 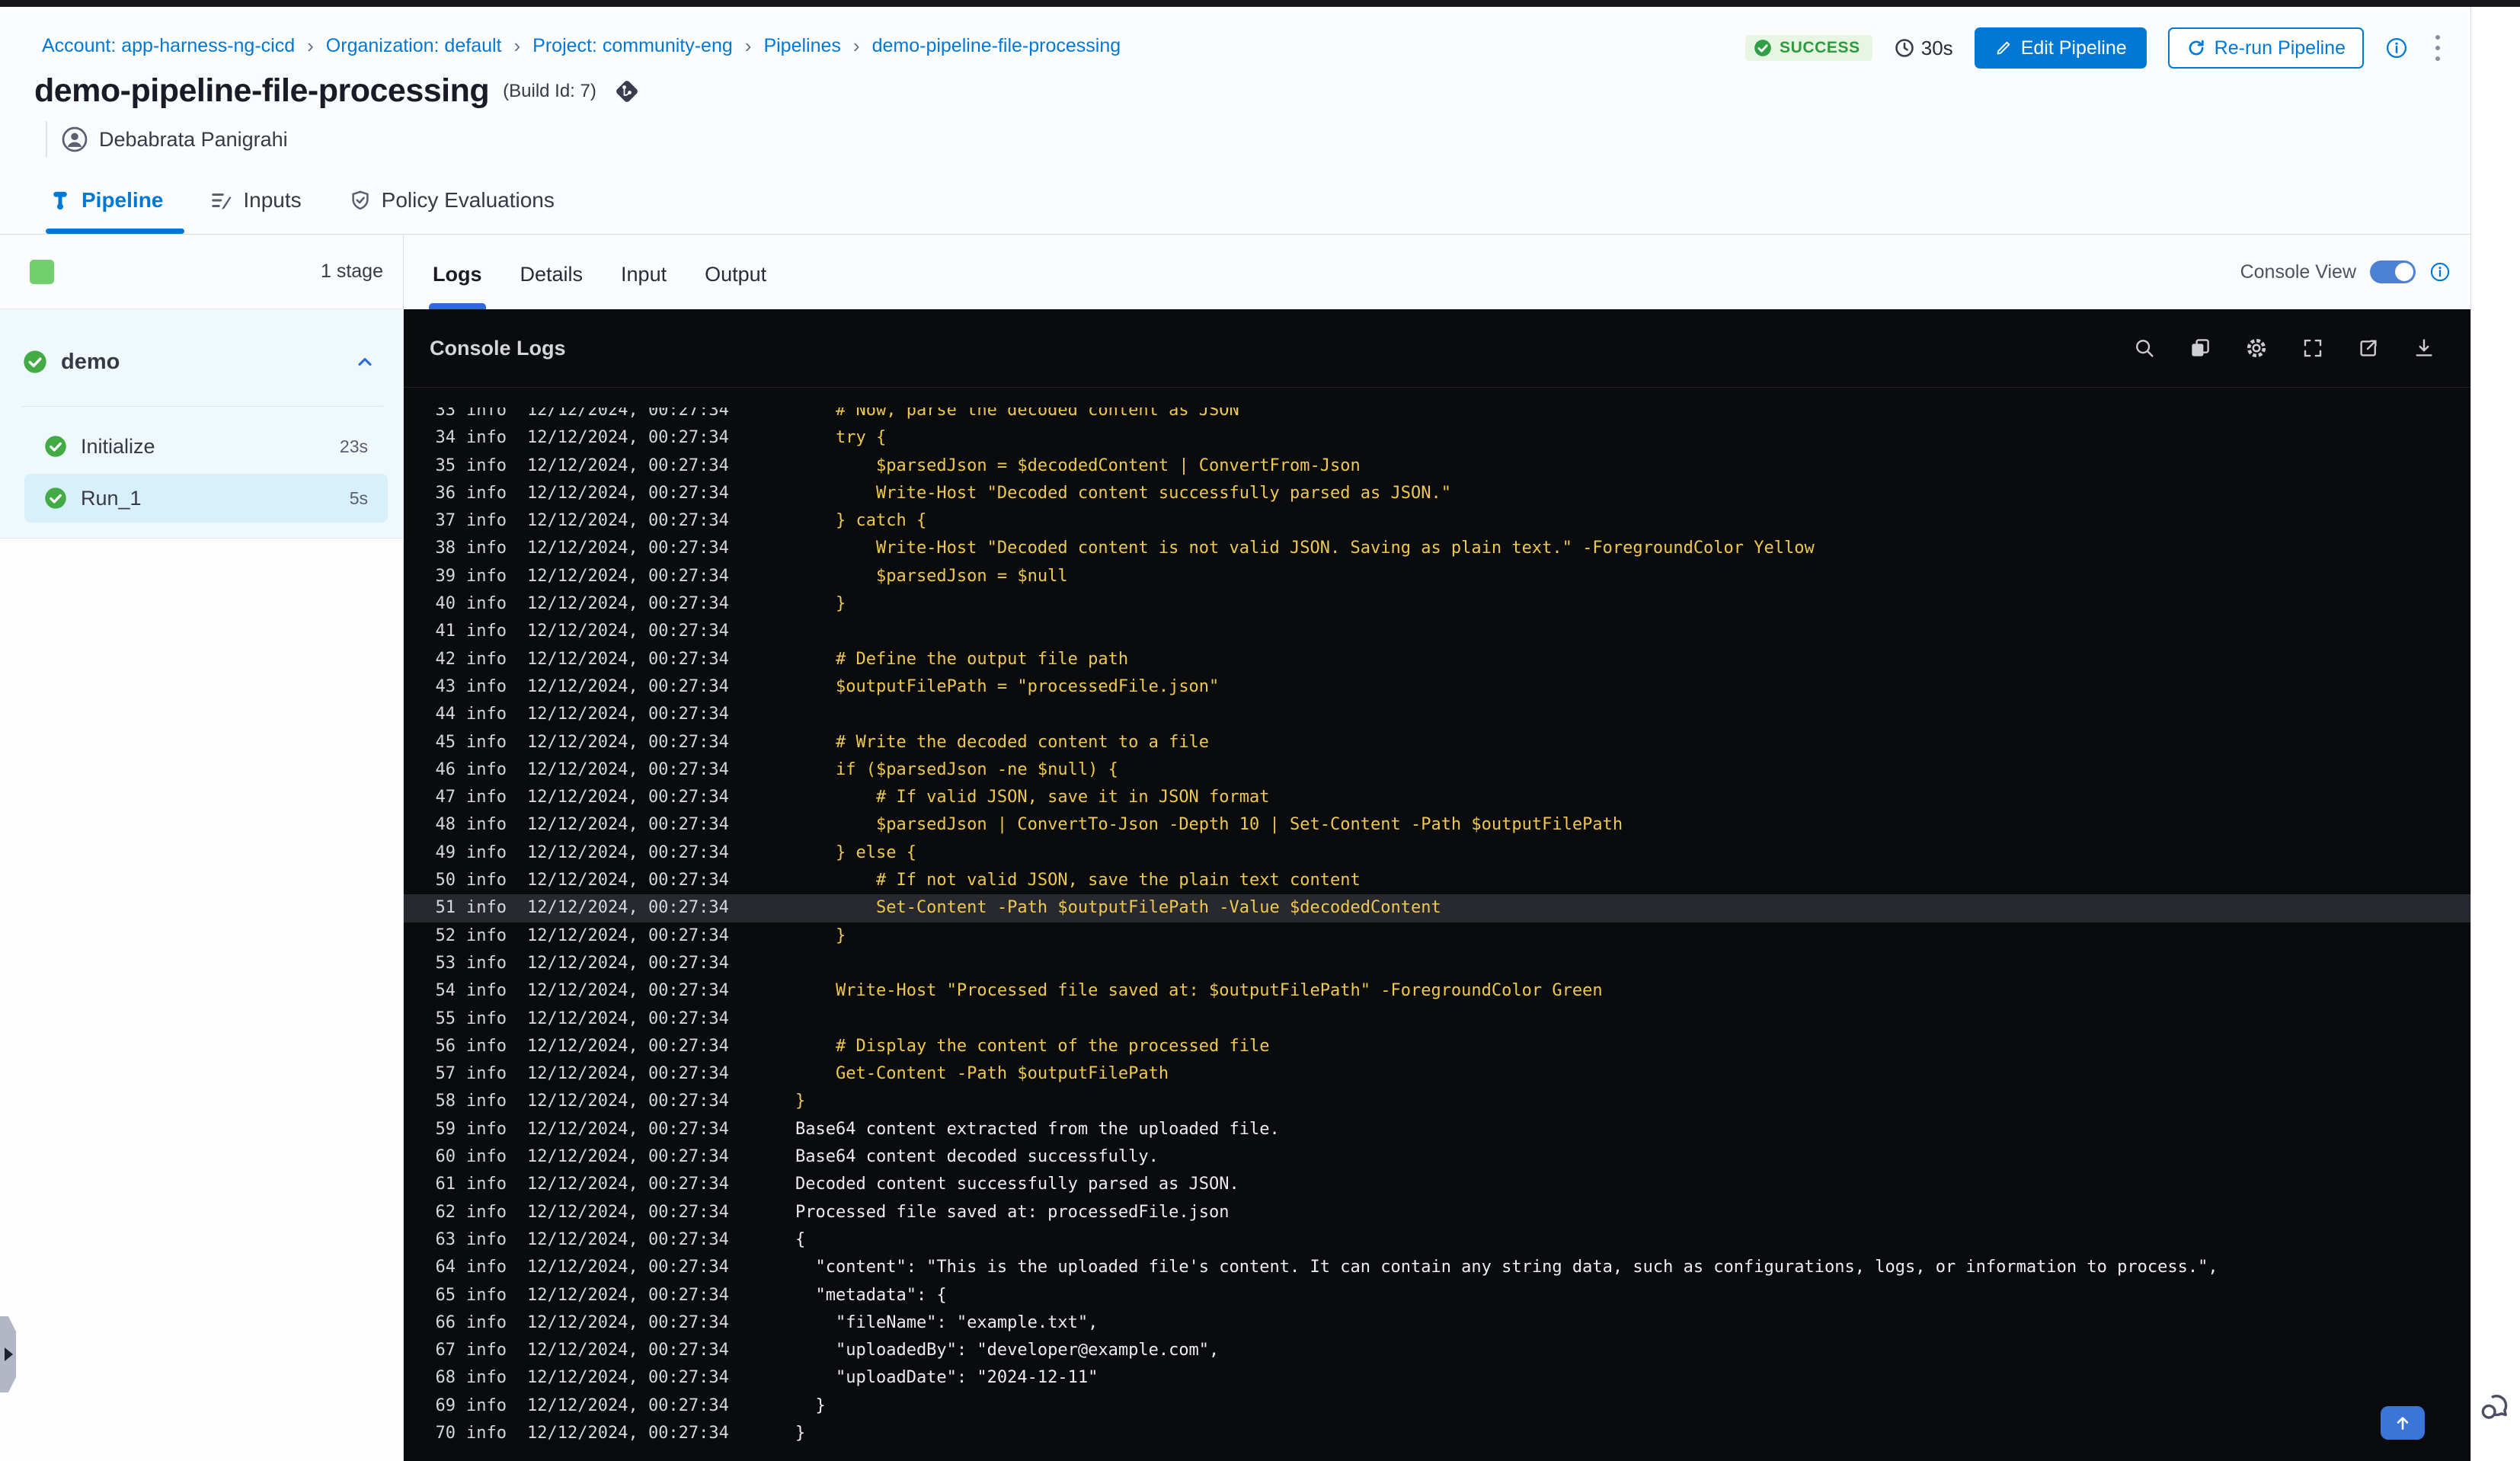 What do you see at coordinates (457, 286) in the screenshot?
I see `tab-logs: Logs` at bounding box center [457, 286].